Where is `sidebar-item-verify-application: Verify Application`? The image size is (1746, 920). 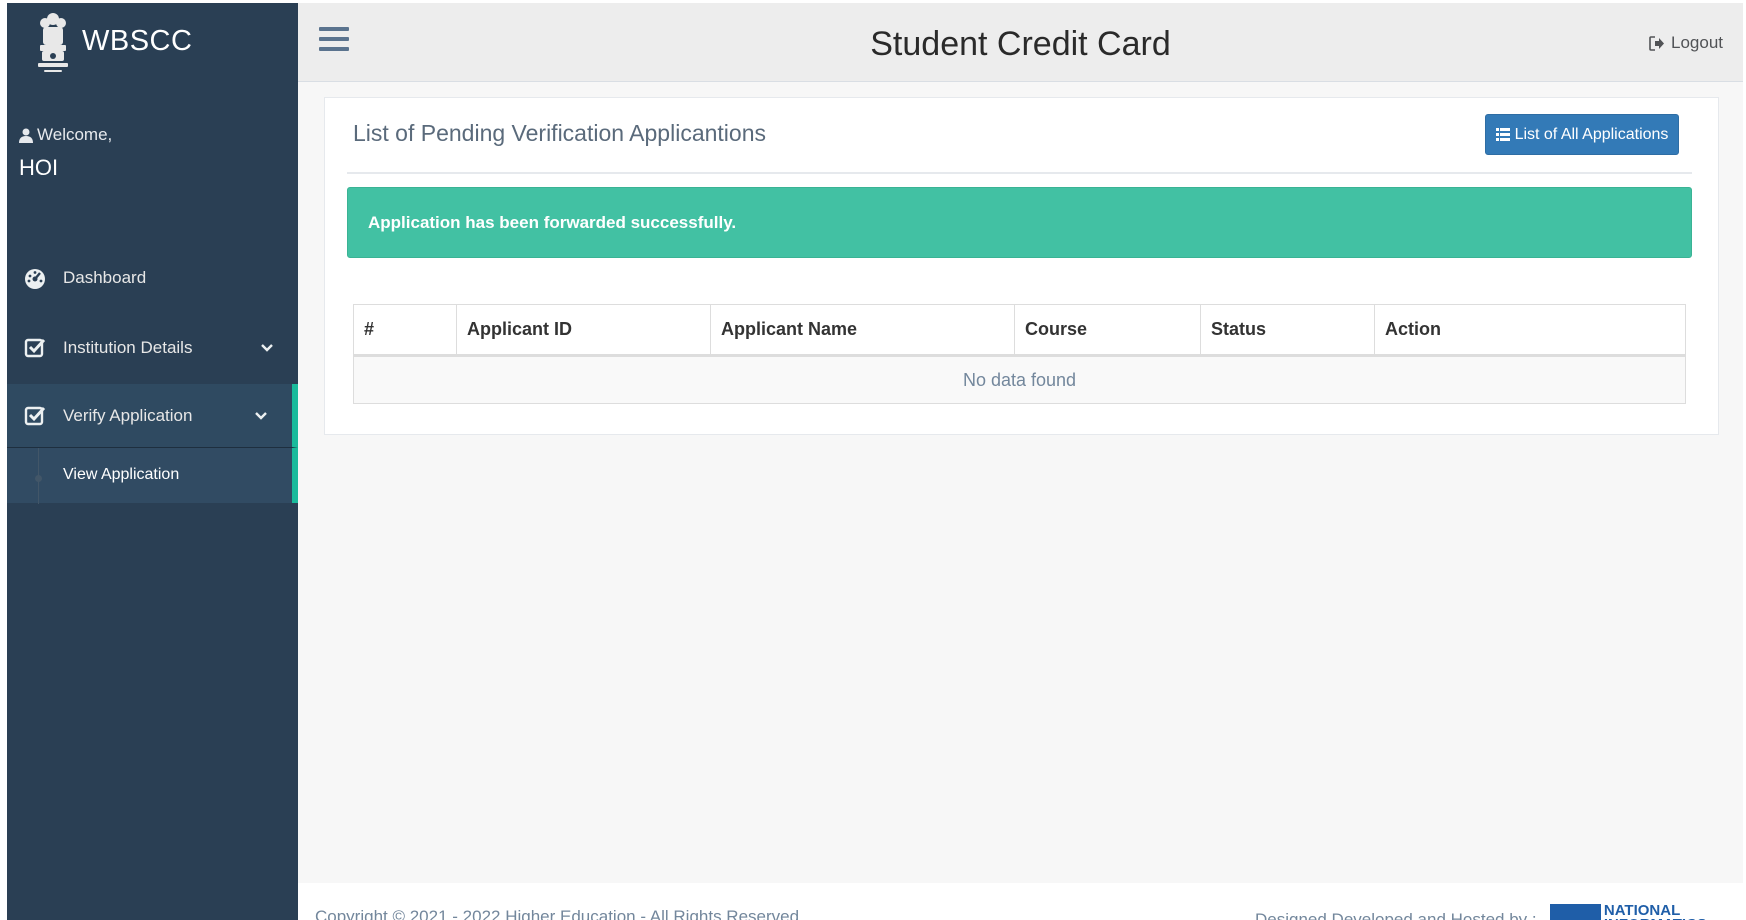
sidebar-item-verify-application: Verify Application is located at coordinates (152, 415).